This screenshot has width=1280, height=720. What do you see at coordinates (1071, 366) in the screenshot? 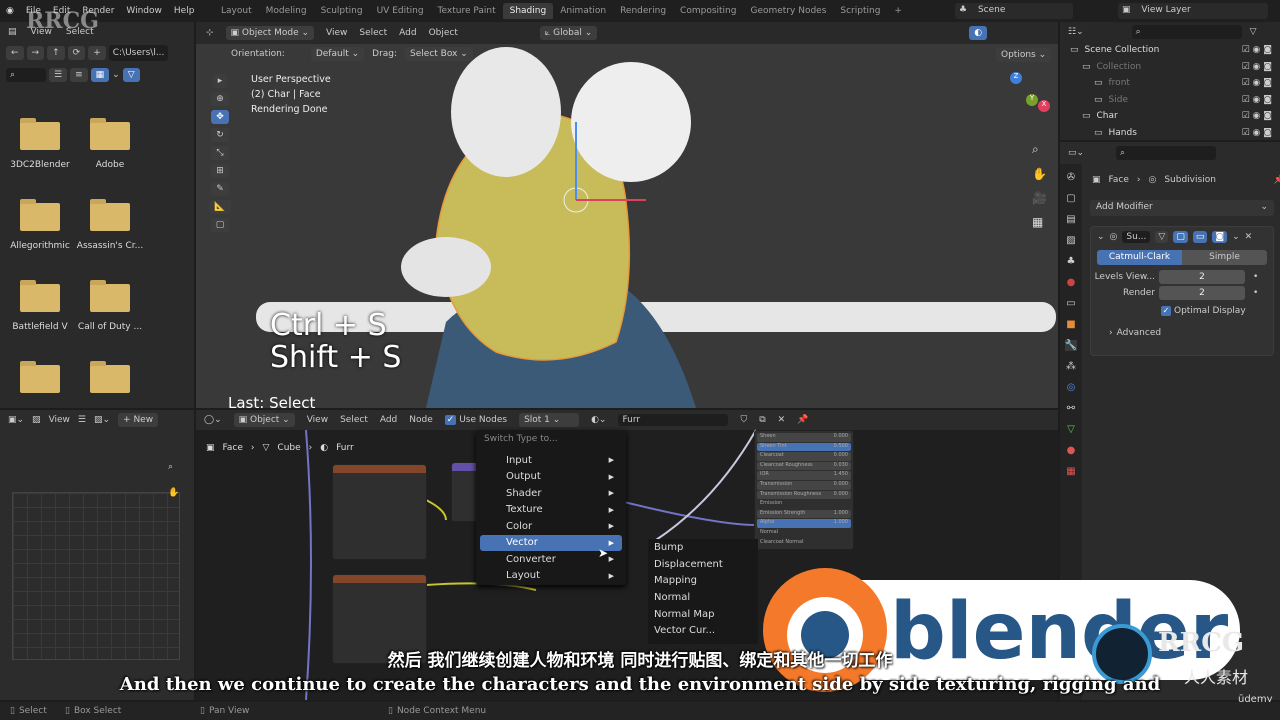
I see `particles-tab-icon: ⁂` at bounding box center [1071, 366].